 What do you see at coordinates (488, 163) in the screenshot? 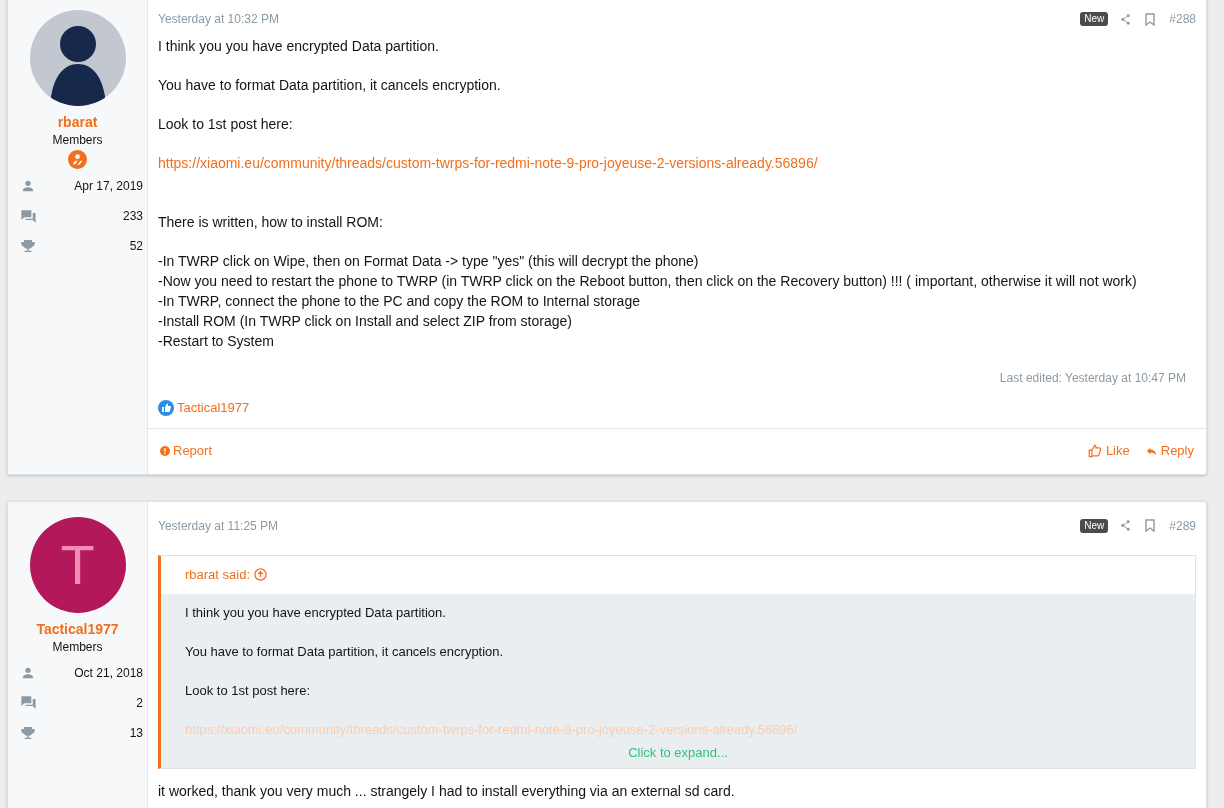
I see `thread-link: https://xiaomi.eu/community/threads/custom-twrps-for-redmi-note-9-pro-joyeuse-2-versions-already.56896/` at bounding box center [488, 163].